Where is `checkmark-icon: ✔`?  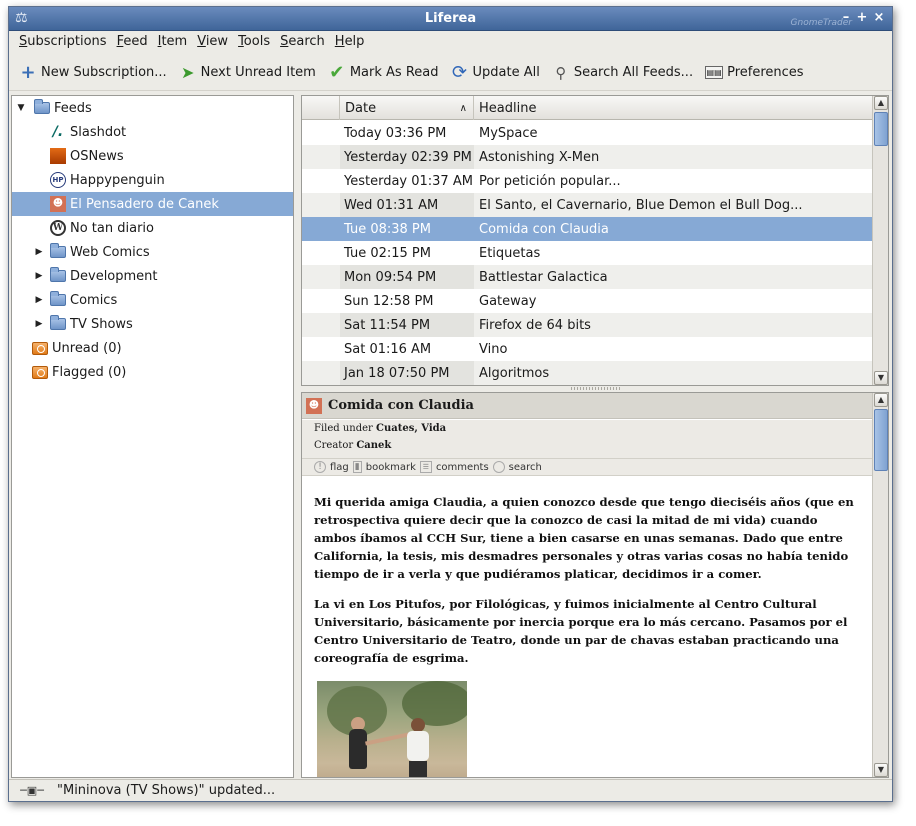
checkmark-icon: ✔ is located at coordinates (337, 72).